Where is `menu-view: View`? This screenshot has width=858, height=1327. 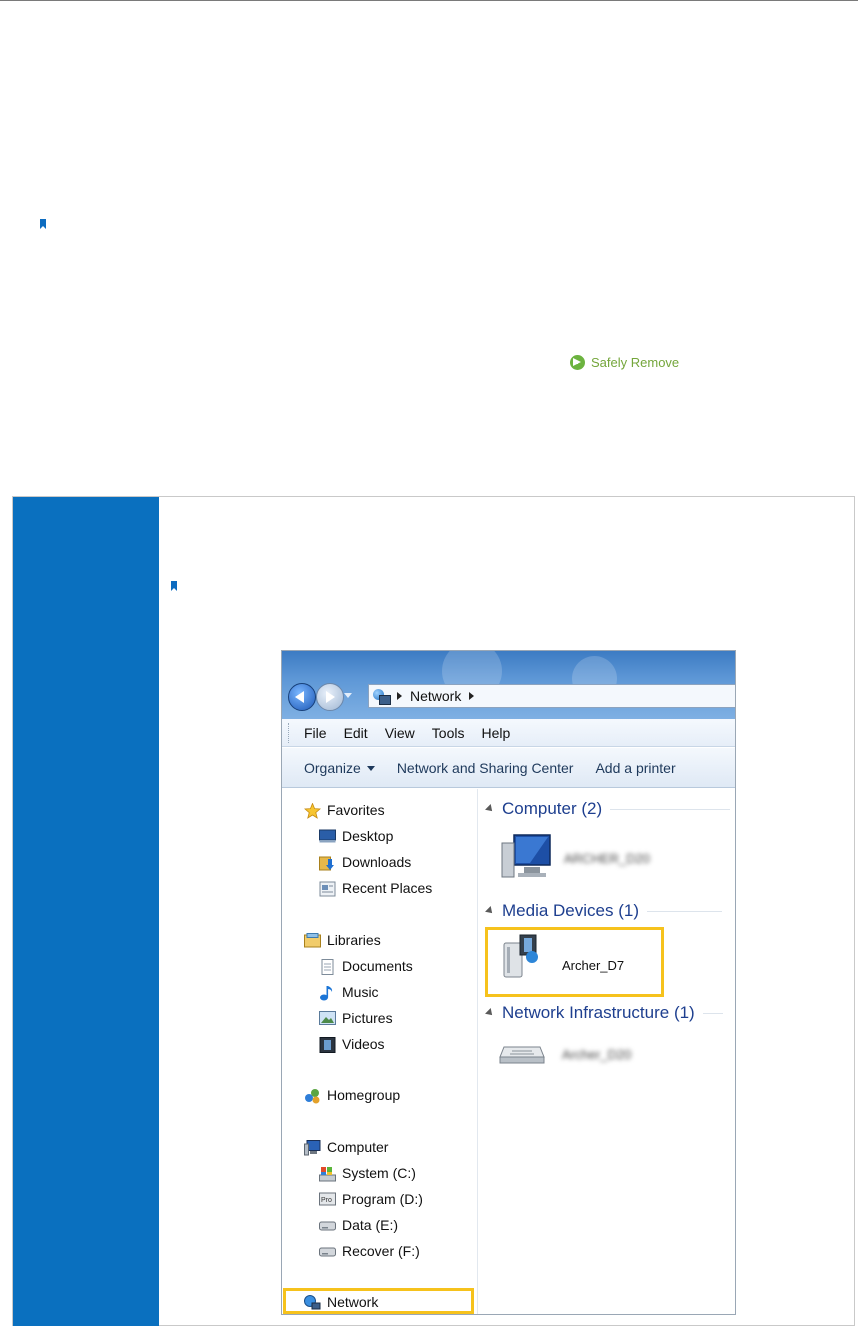 menu-view: View is located at coordinates (400, 733).